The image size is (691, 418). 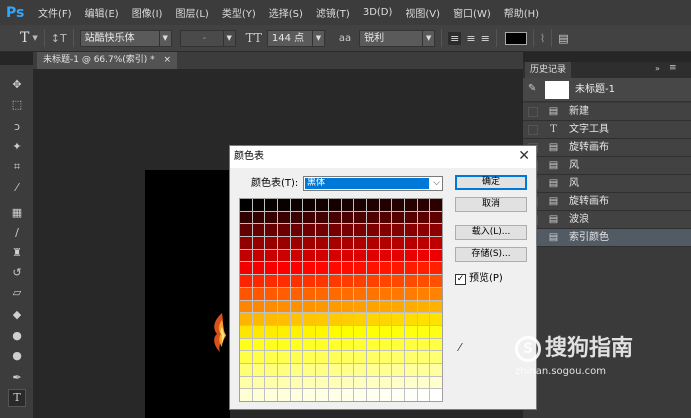 What do you see at coordinates (563, 38) in the screenshot?
I see `panels-icon: ▤` at bounding box center [563, 38].